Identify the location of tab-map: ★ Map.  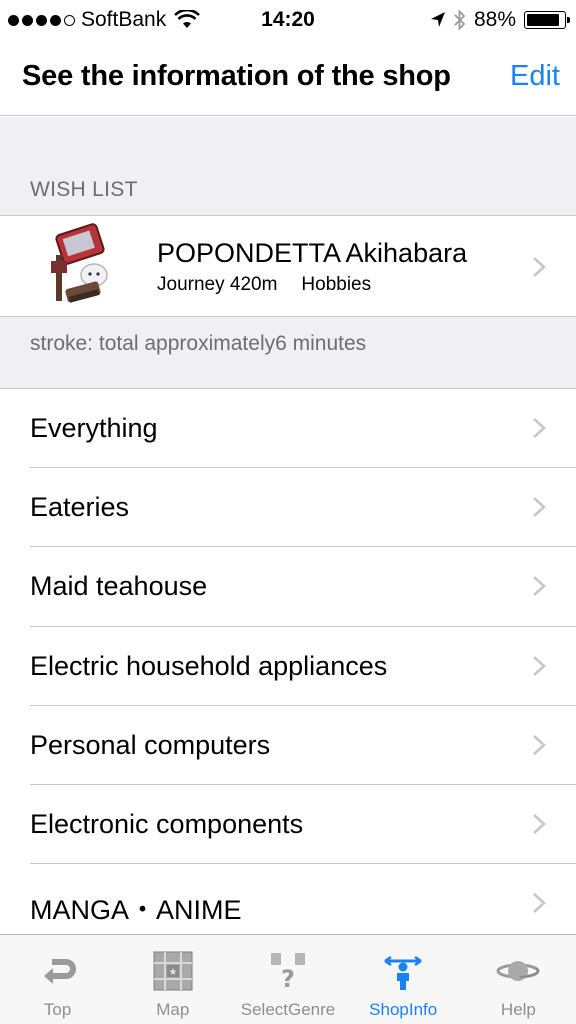
(172, 979).